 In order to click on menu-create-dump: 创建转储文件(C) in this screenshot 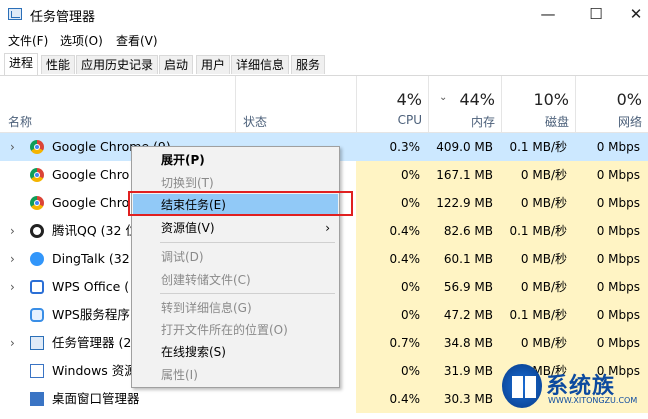, I will do `click(235, 280)`.